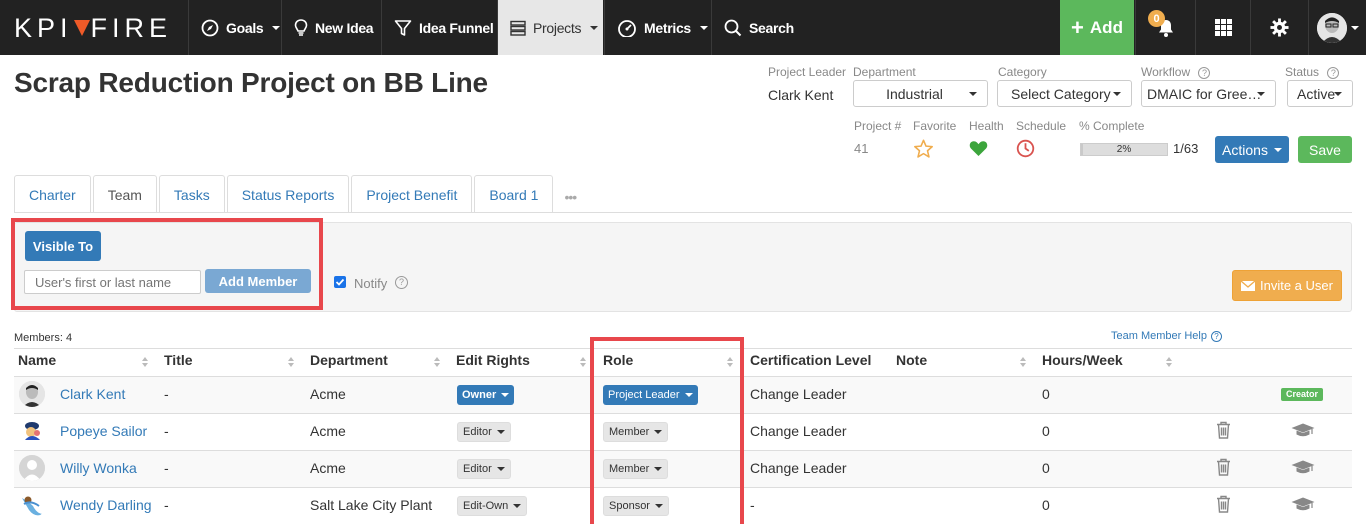 The image size is (1366, 524). What do you see at coordinates (733, 27) in the screenshot?
I see `search-icon` at bounding box center [733, 27].